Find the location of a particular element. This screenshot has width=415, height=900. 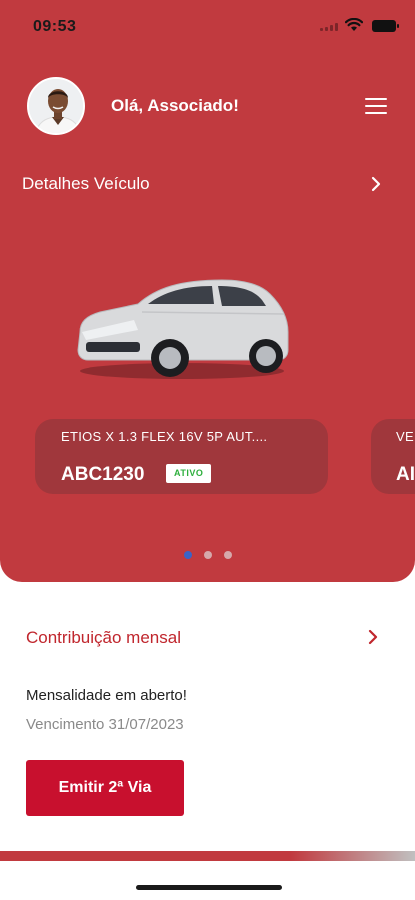

bottom-divider is located at coordinates (207, 856).